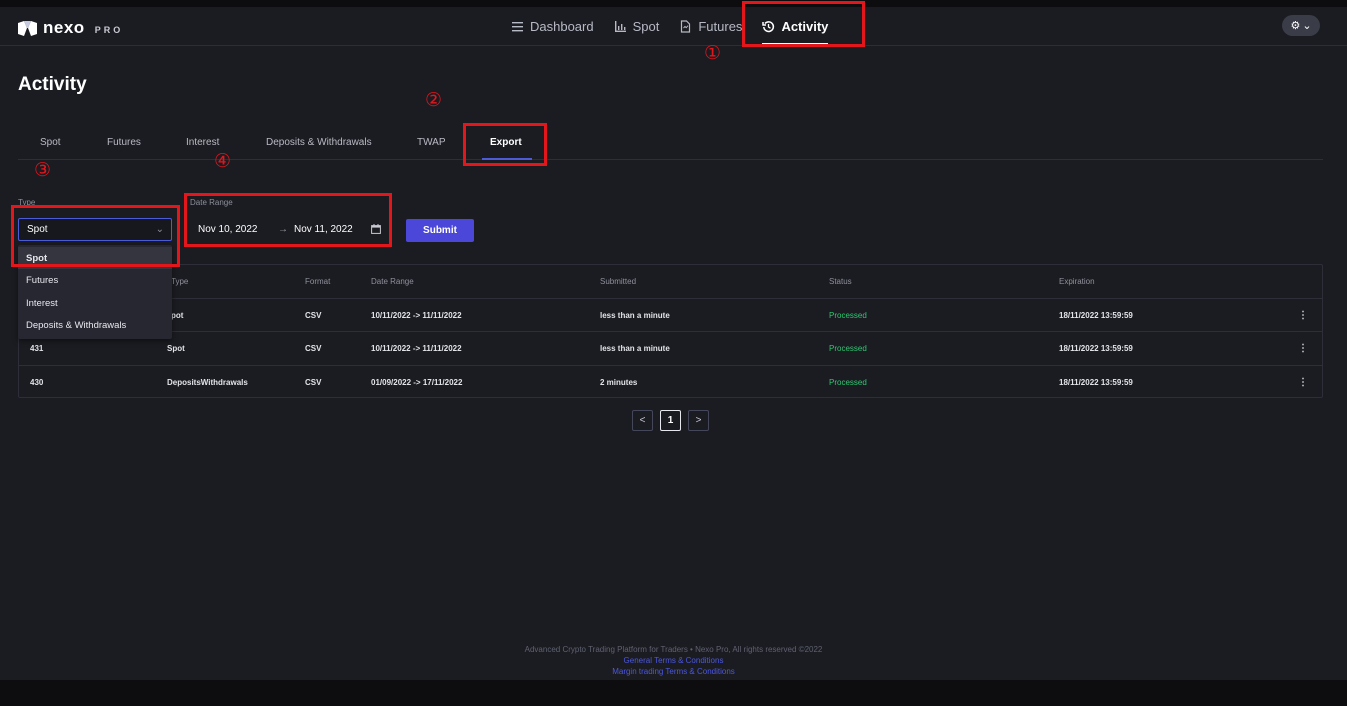 This screenshot has height=706, width=1347. I want to click on annotation-box-activity, so click(803, 24).